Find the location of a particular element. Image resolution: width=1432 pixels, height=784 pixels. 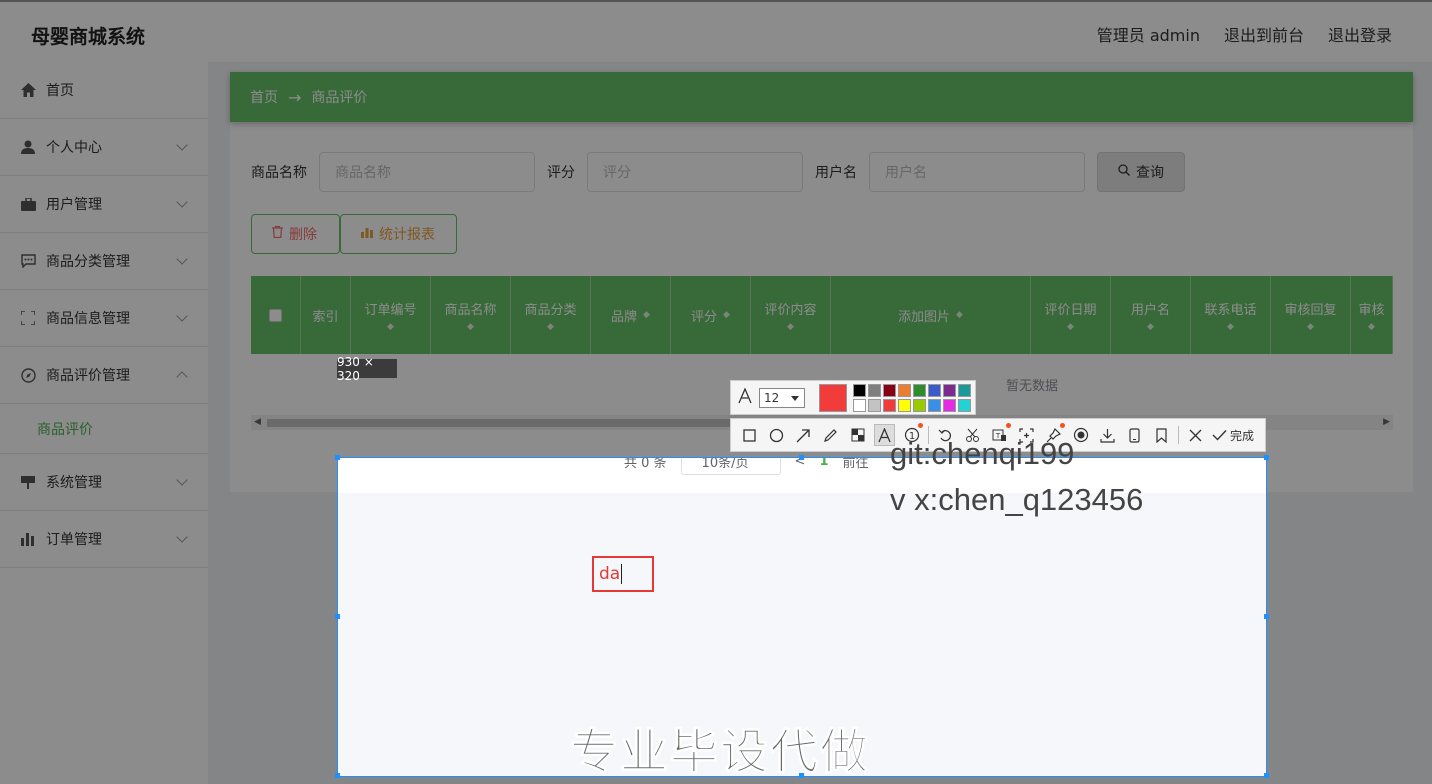

check-icon is located at coordinates (1219, 435).